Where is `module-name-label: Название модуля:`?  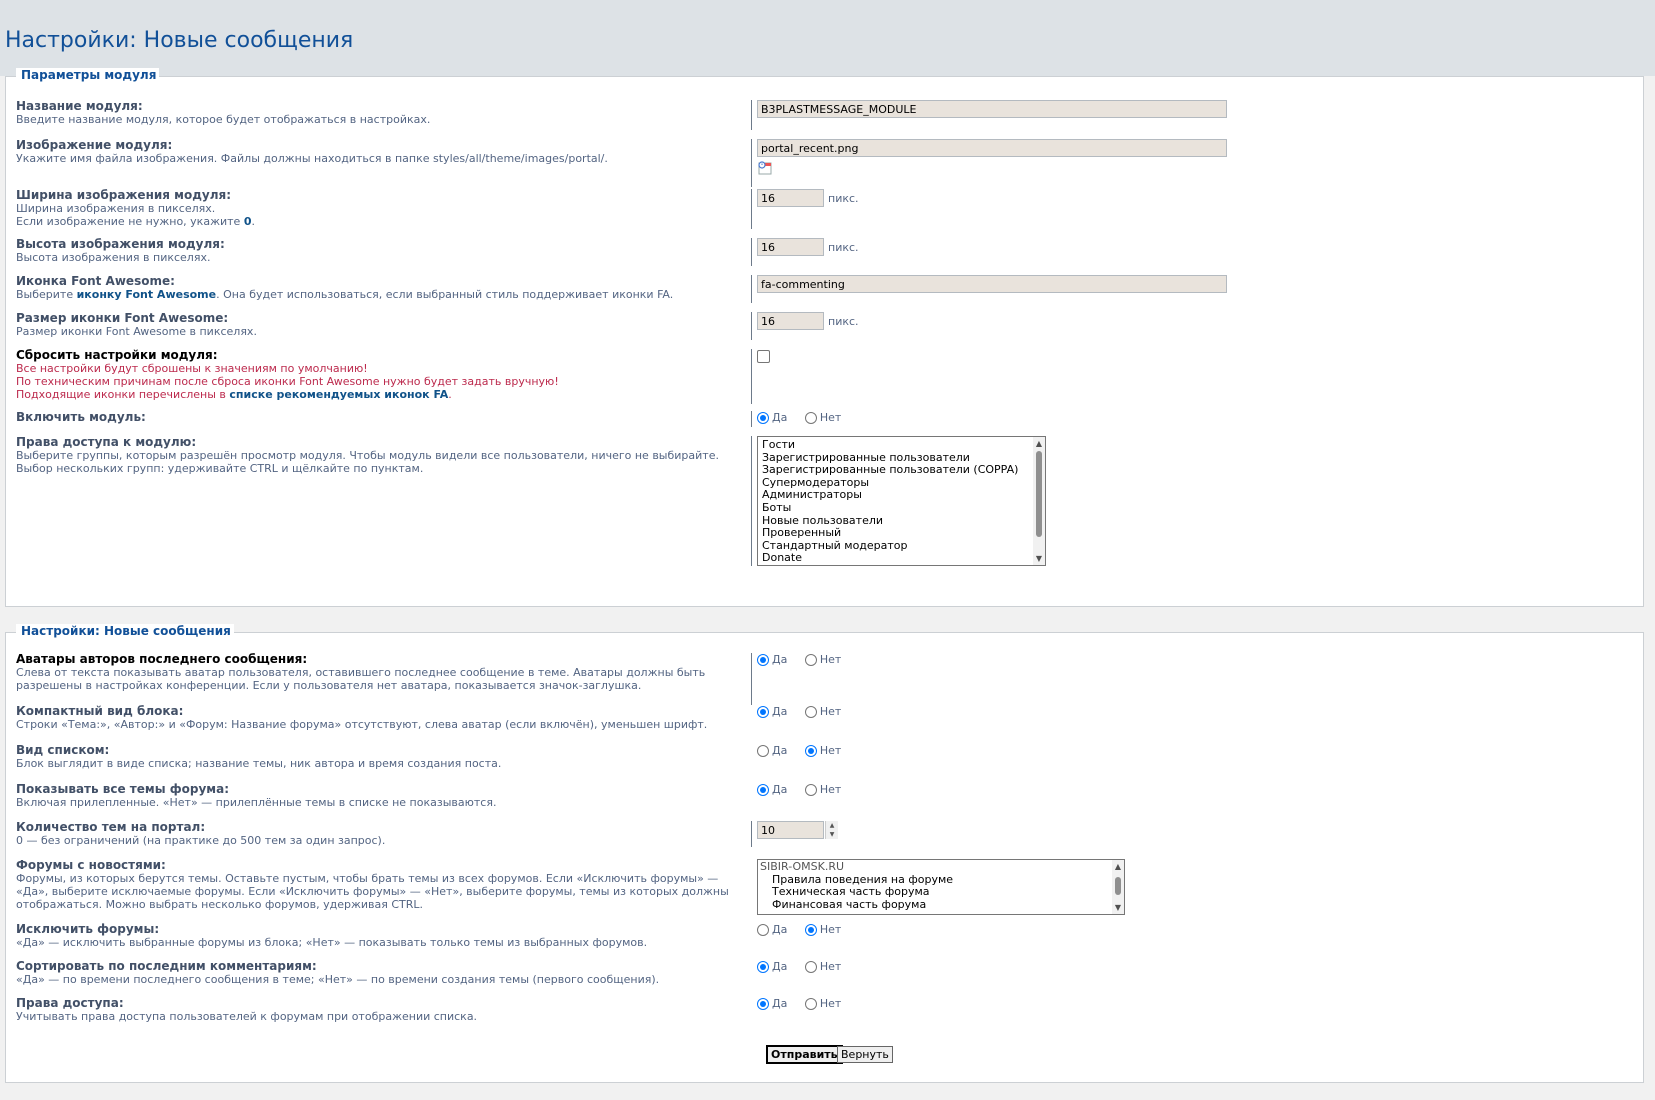
module-name-label: Название модуля: is located at coordinates (79, 106).